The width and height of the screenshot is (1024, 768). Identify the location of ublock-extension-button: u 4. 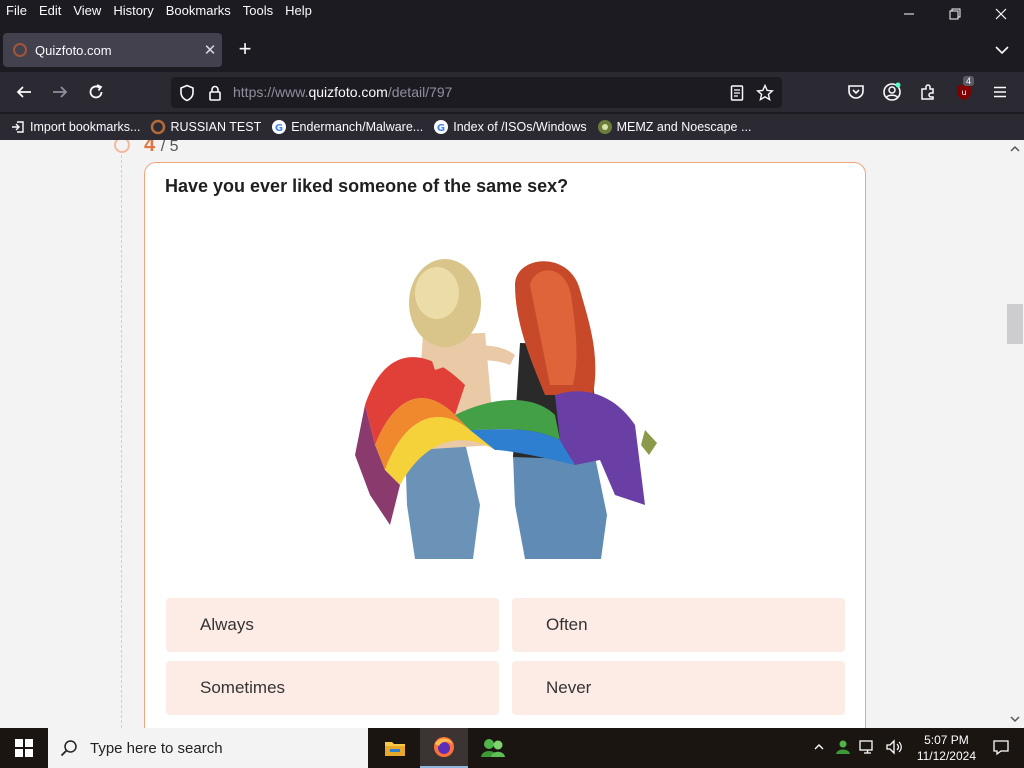
(964, 91).